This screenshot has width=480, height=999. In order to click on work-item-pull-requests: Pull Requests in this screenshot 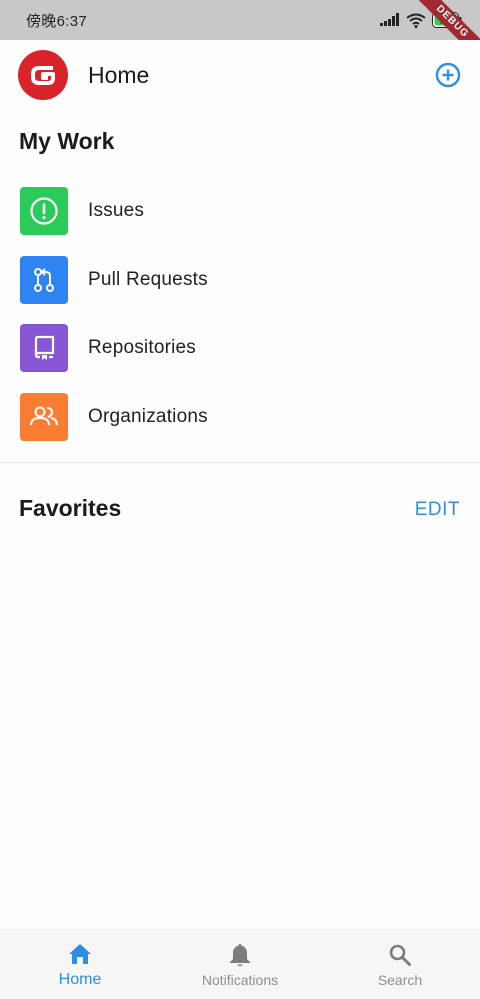, I will do `click(240, 280)`.